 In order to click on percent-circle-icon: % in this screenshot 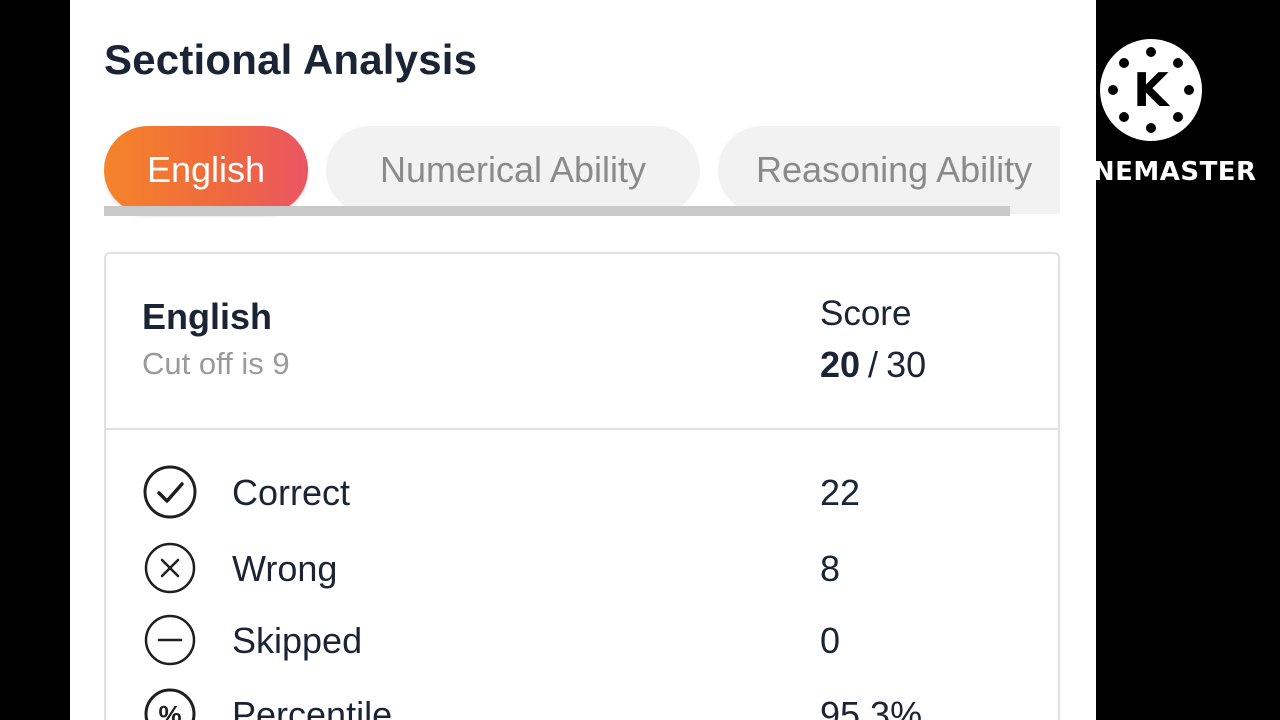, I will do `click(170, 704)`.